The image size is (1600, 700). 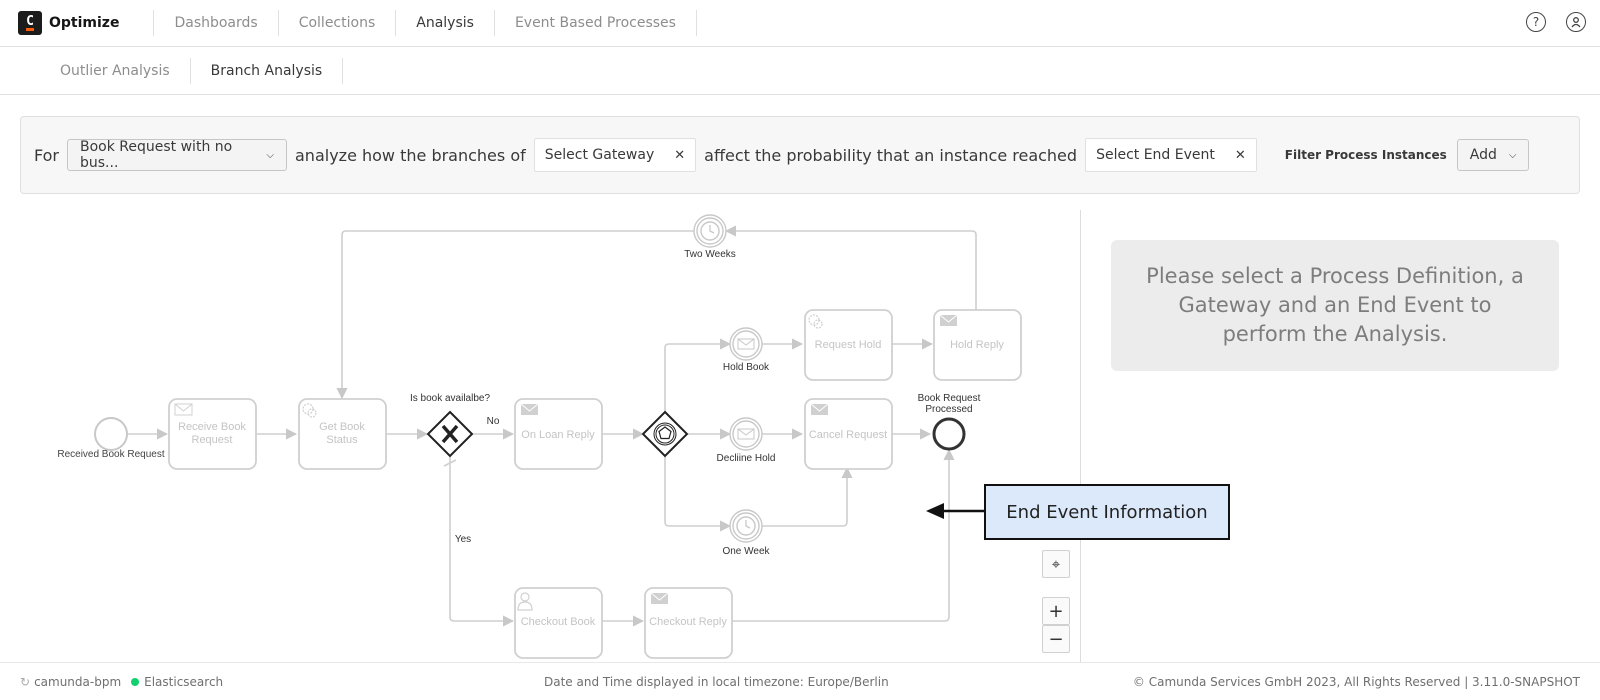 What do you see at coordinates (1107, 512) in the screenshot?
I see `end-event-information-callout: End Event Information` at bounding box center [1107, 512].